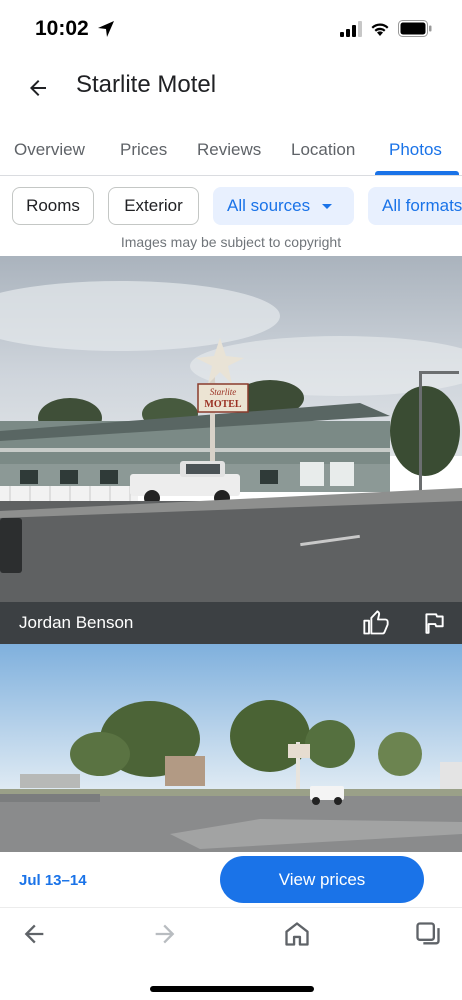 This screenshot has width=462, height=1000. I want to click on browser-toolbar, so click(231, 953).